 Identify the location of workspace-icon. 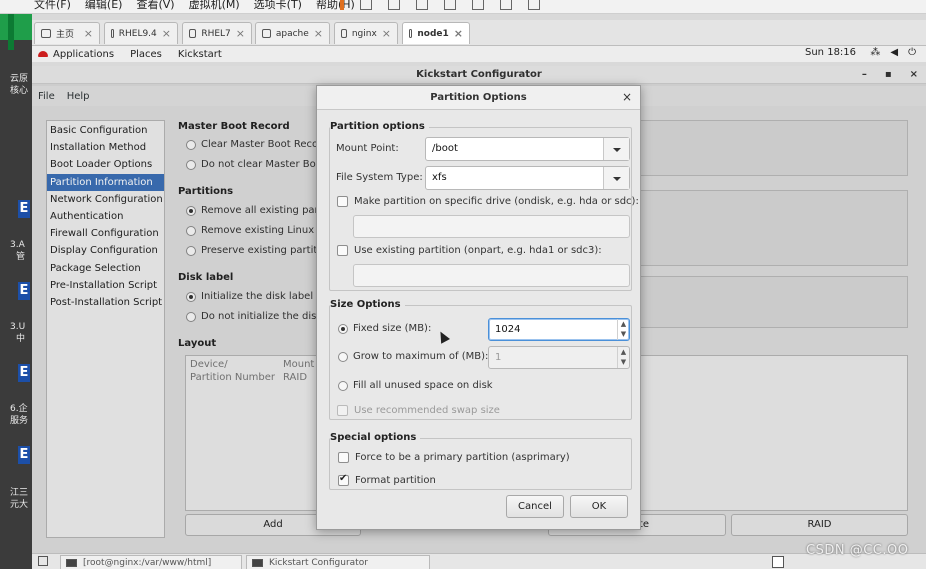
(778, 562).